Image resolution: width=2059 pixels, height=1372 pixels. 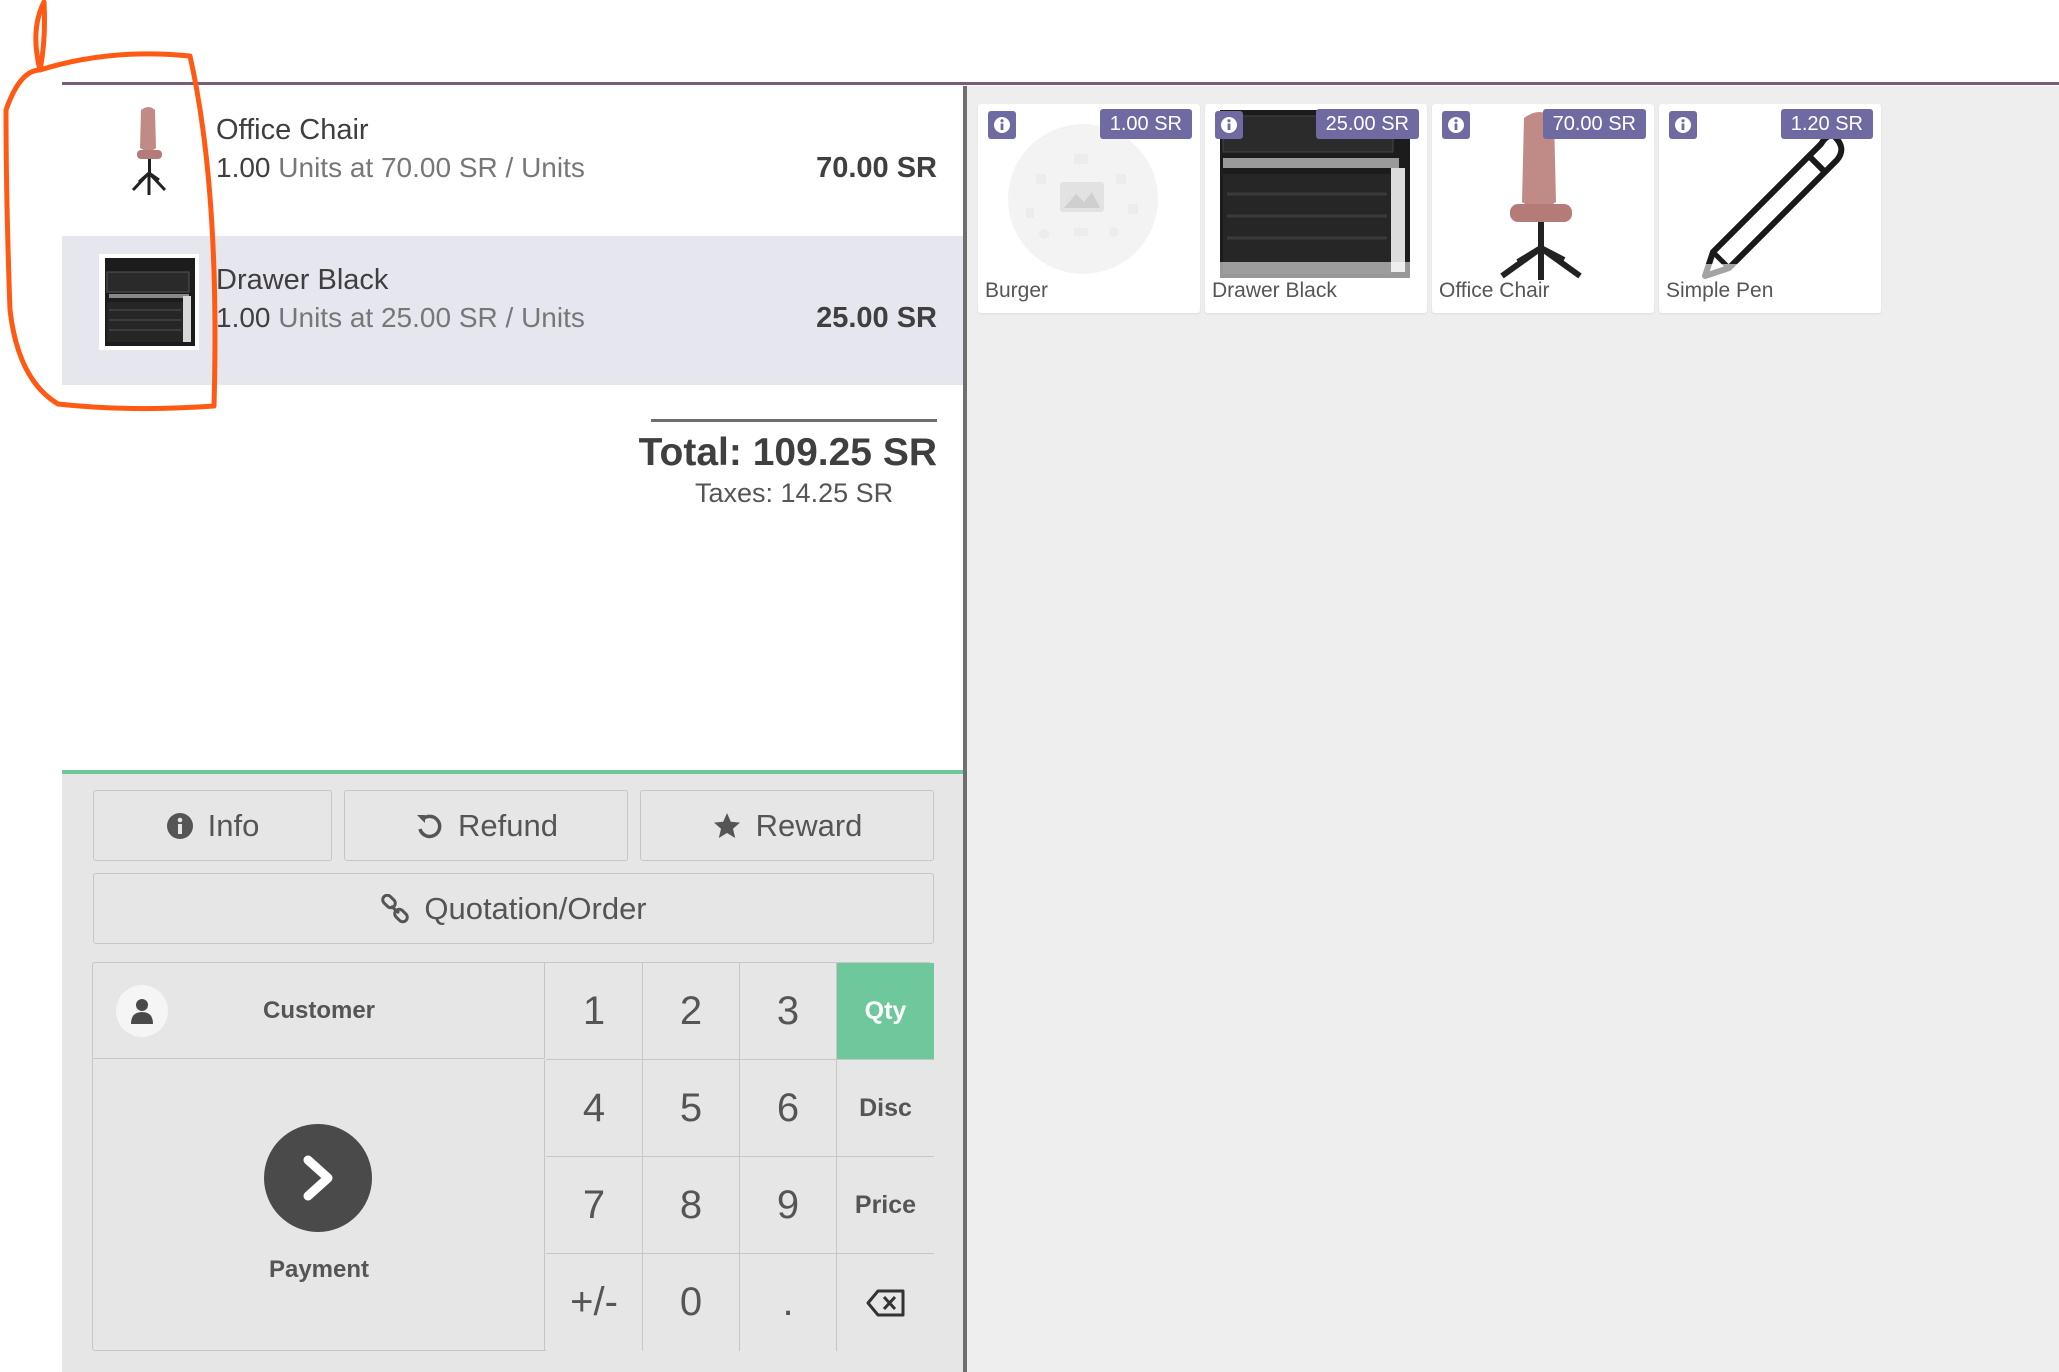 I want to click on reward-label: Reward, so click(x=809, y=825).